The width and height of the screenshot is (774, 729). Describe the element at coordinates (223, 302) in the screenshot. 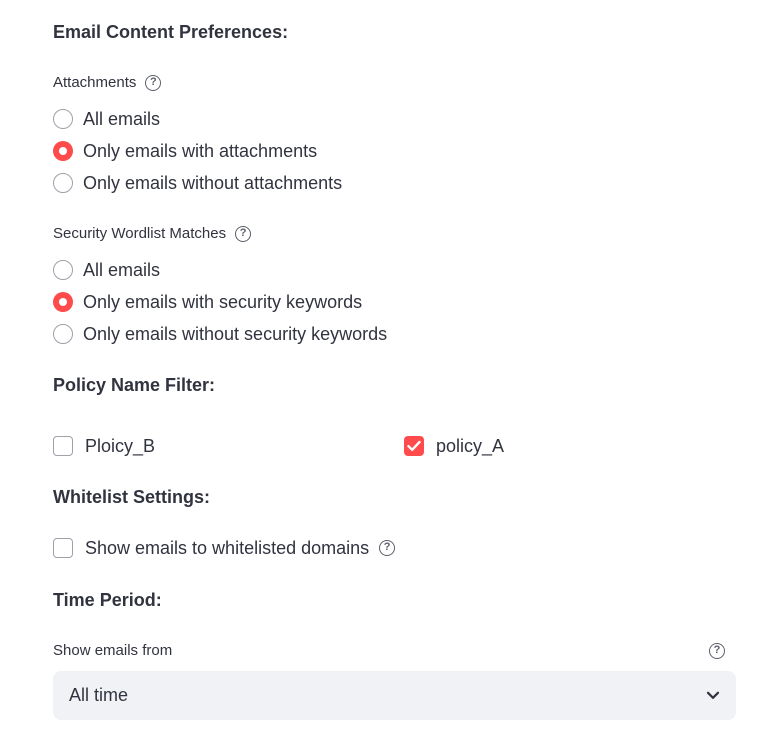

I see `radio-label: Only emails with security keywords` at that location.